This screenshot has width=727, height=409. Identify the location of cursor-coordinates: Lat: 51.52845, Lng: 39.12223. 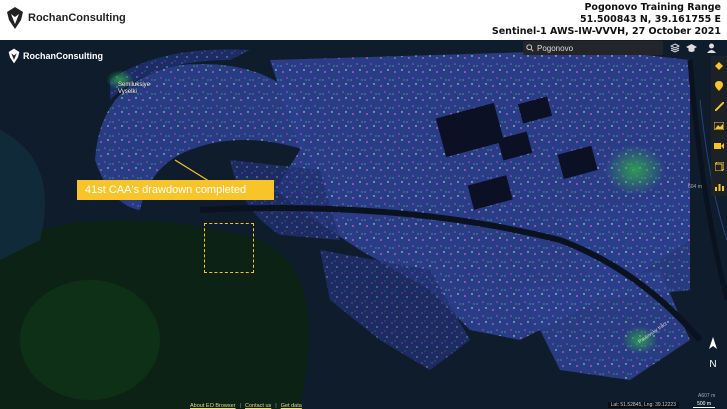
(643, 405).